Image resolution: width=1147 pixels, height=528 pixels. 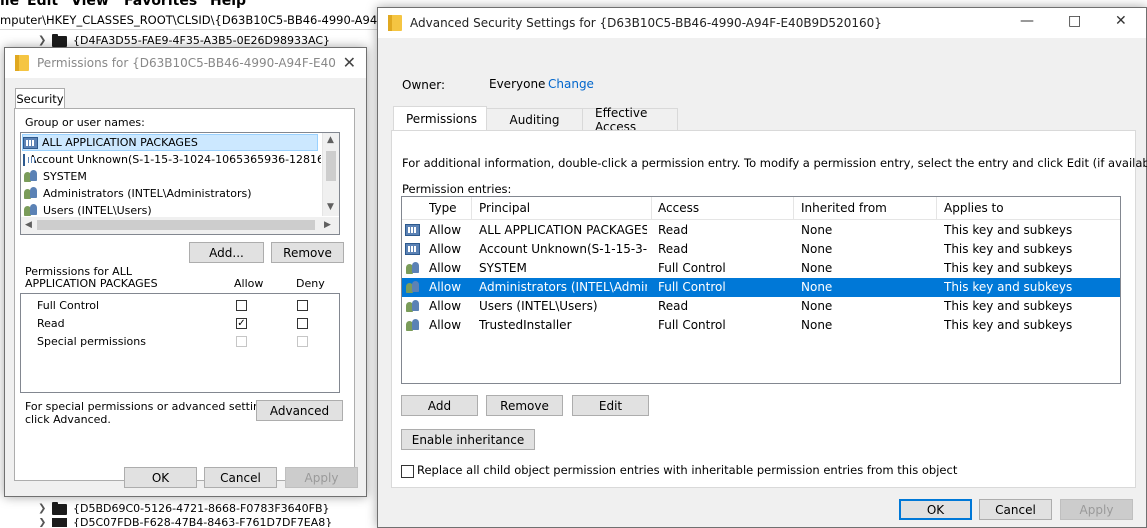 I want to click on menu-help: Help, so click(x=228, y=4).